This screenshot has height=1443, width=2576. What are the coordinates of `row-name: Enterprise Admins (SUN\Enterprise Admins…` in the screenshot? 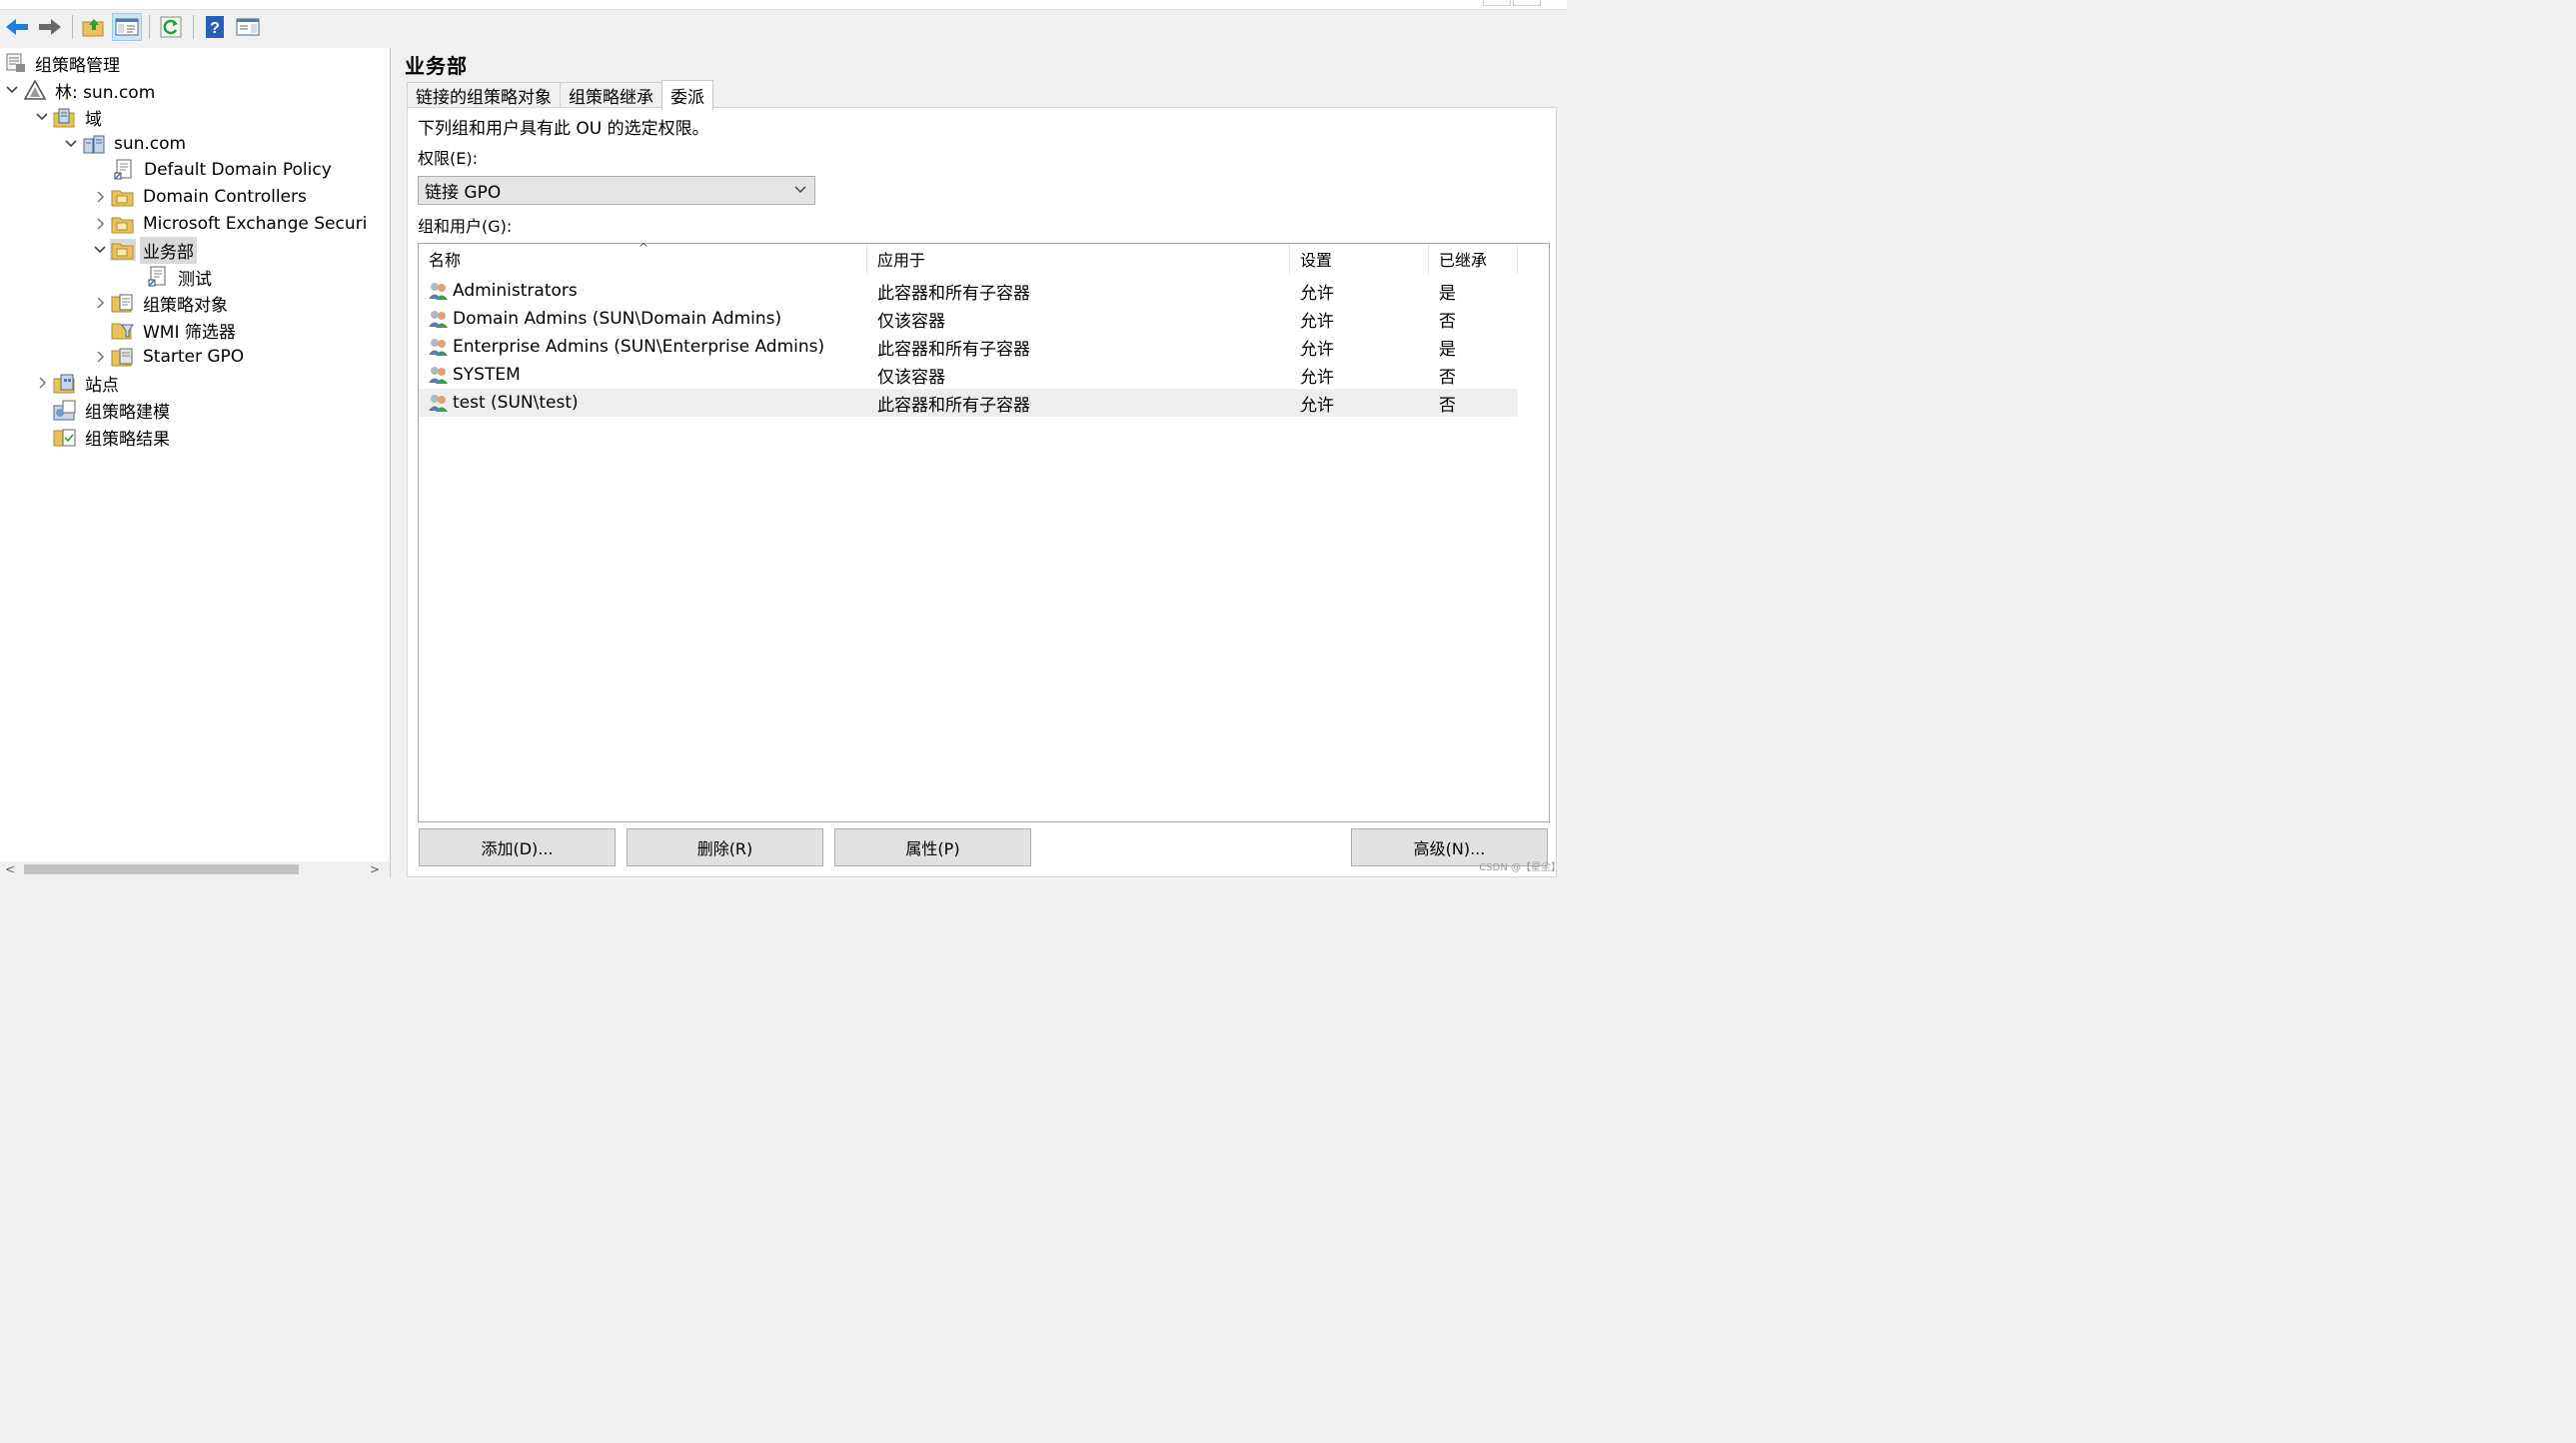 It's located at (639, 347).